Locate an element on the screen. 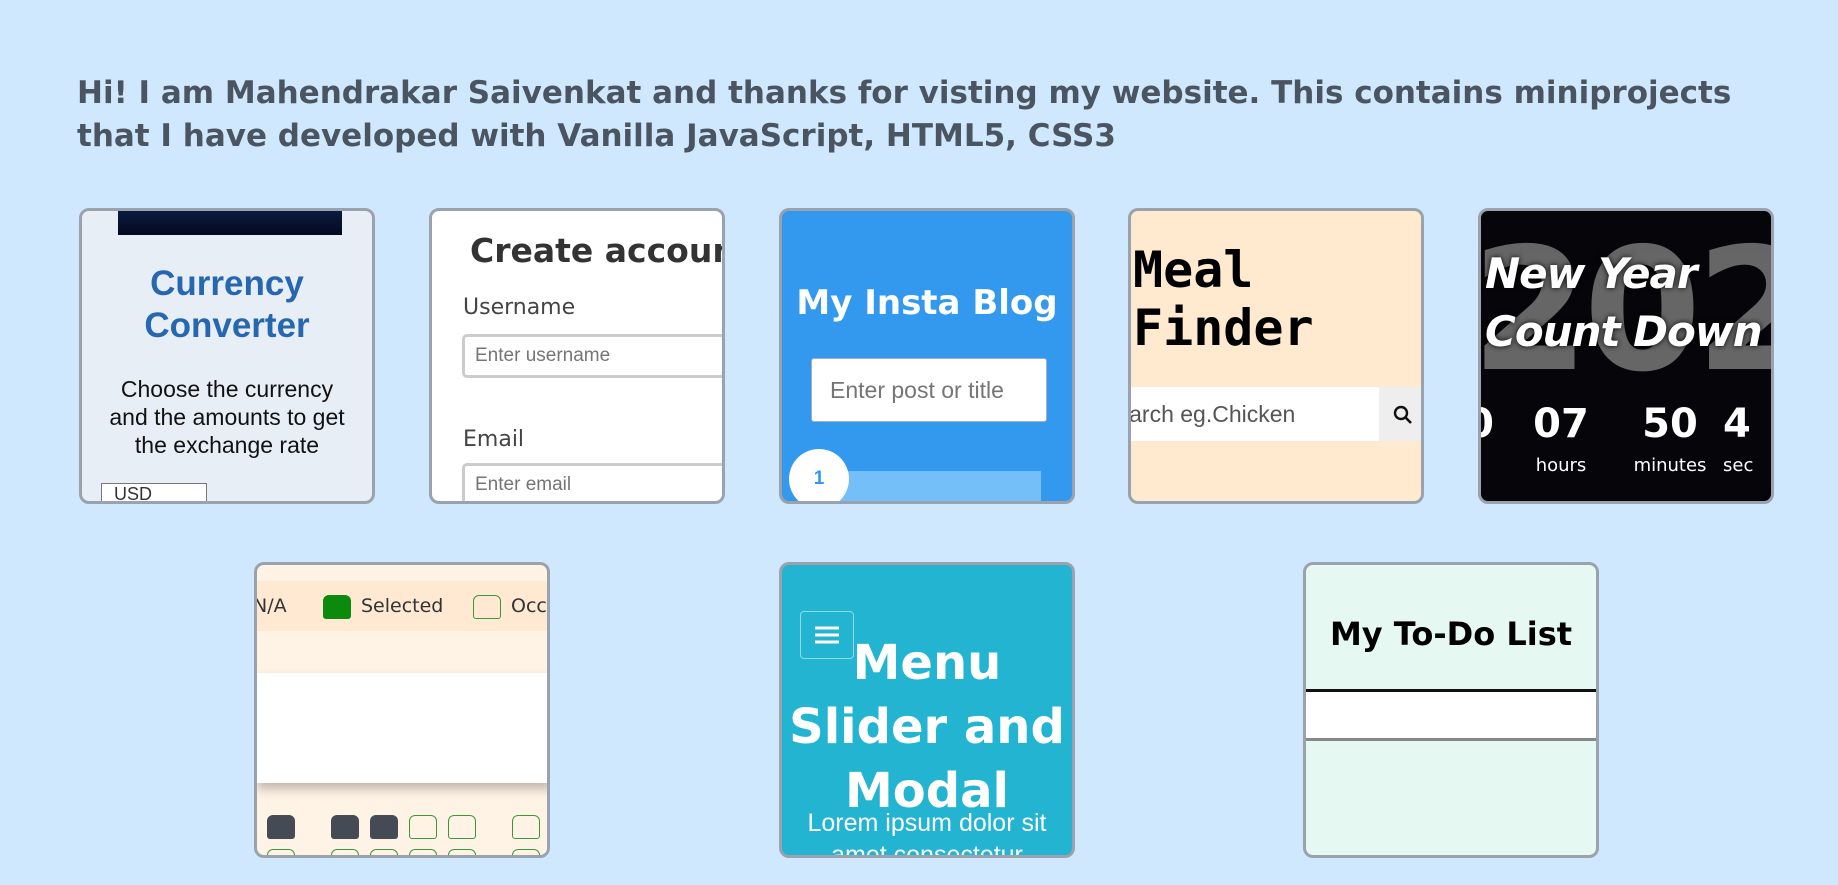 The image size is (1838, 885). countdown-title: New Year Count Down is located at coordinates (1624, 302).